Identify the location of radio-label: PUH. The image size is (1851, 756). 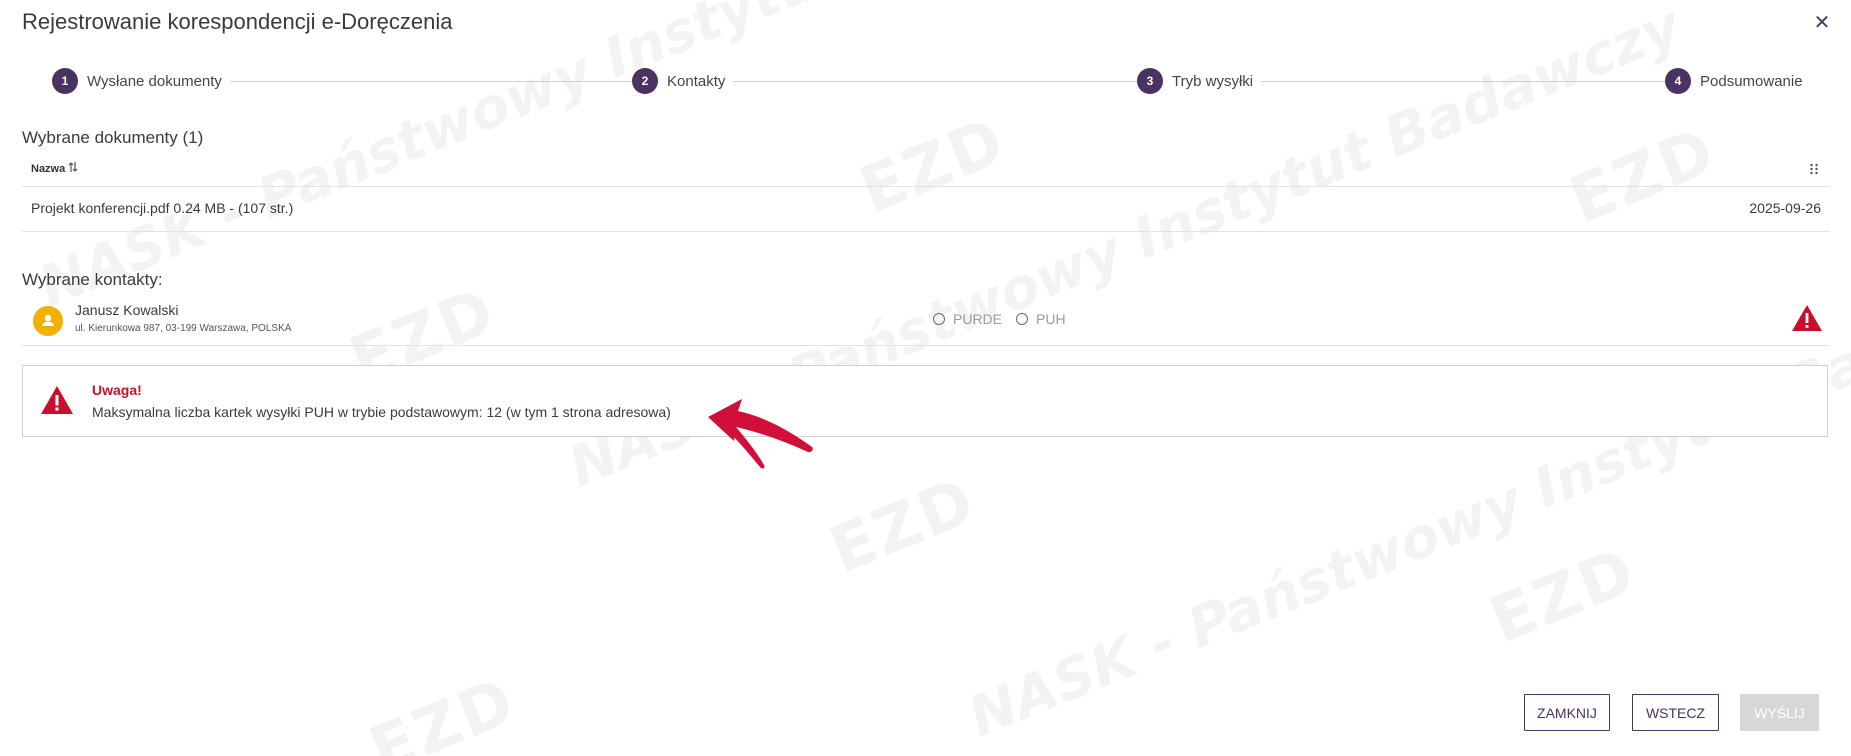
(1051, 319).